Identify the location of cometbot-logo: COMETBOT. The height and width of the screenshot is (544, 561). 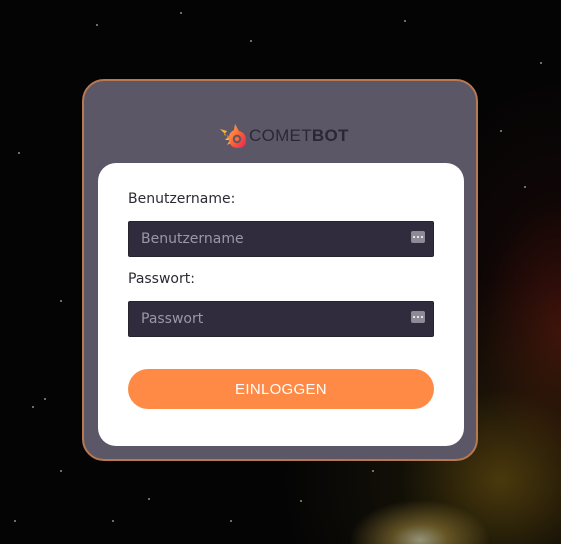
(283, 136).